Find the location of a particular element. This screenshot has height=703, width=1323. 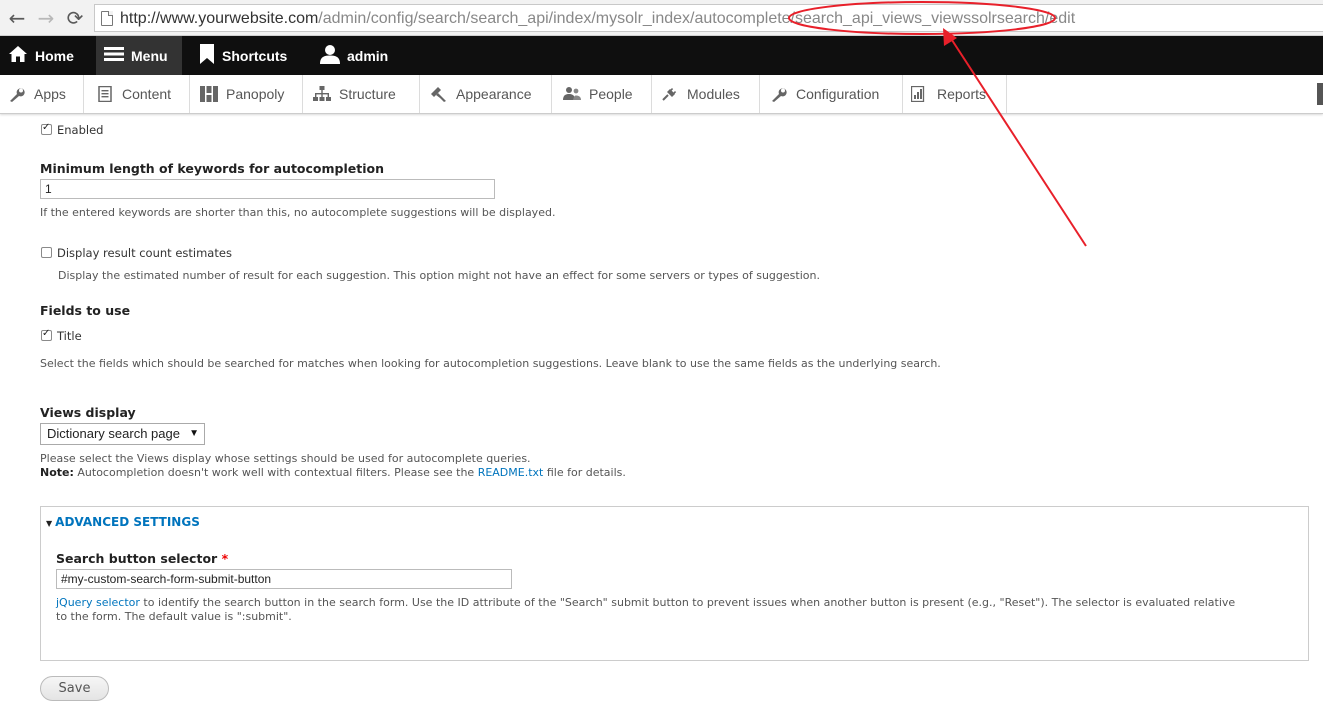

reload-icon: ⟳ is located at coordinates (75, 18).